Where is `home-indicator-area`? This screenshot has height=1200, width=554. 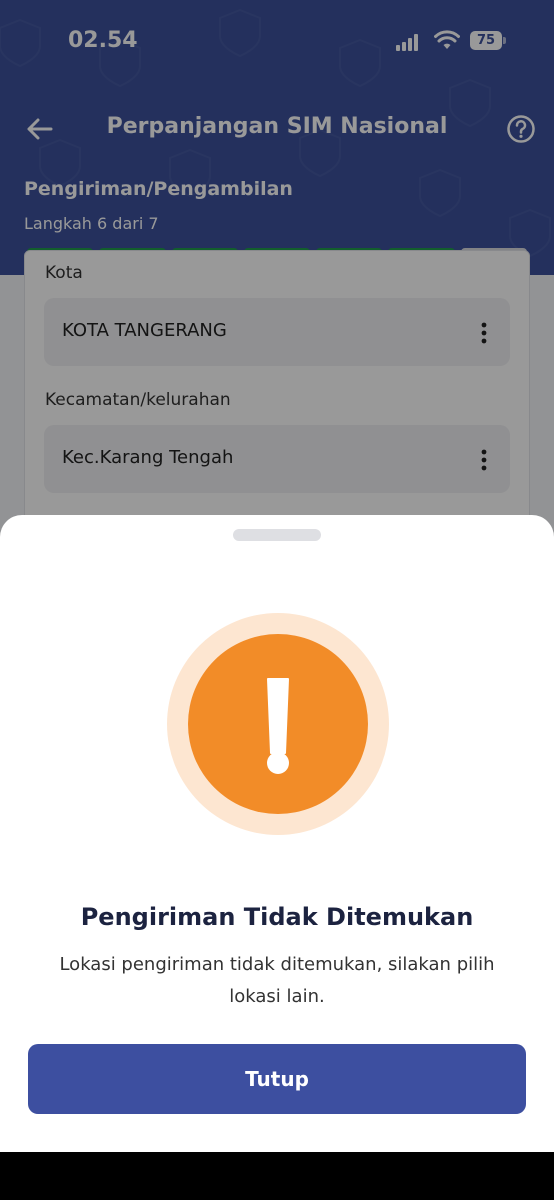
home-indicator-area is located at coordinates (277, 1176).